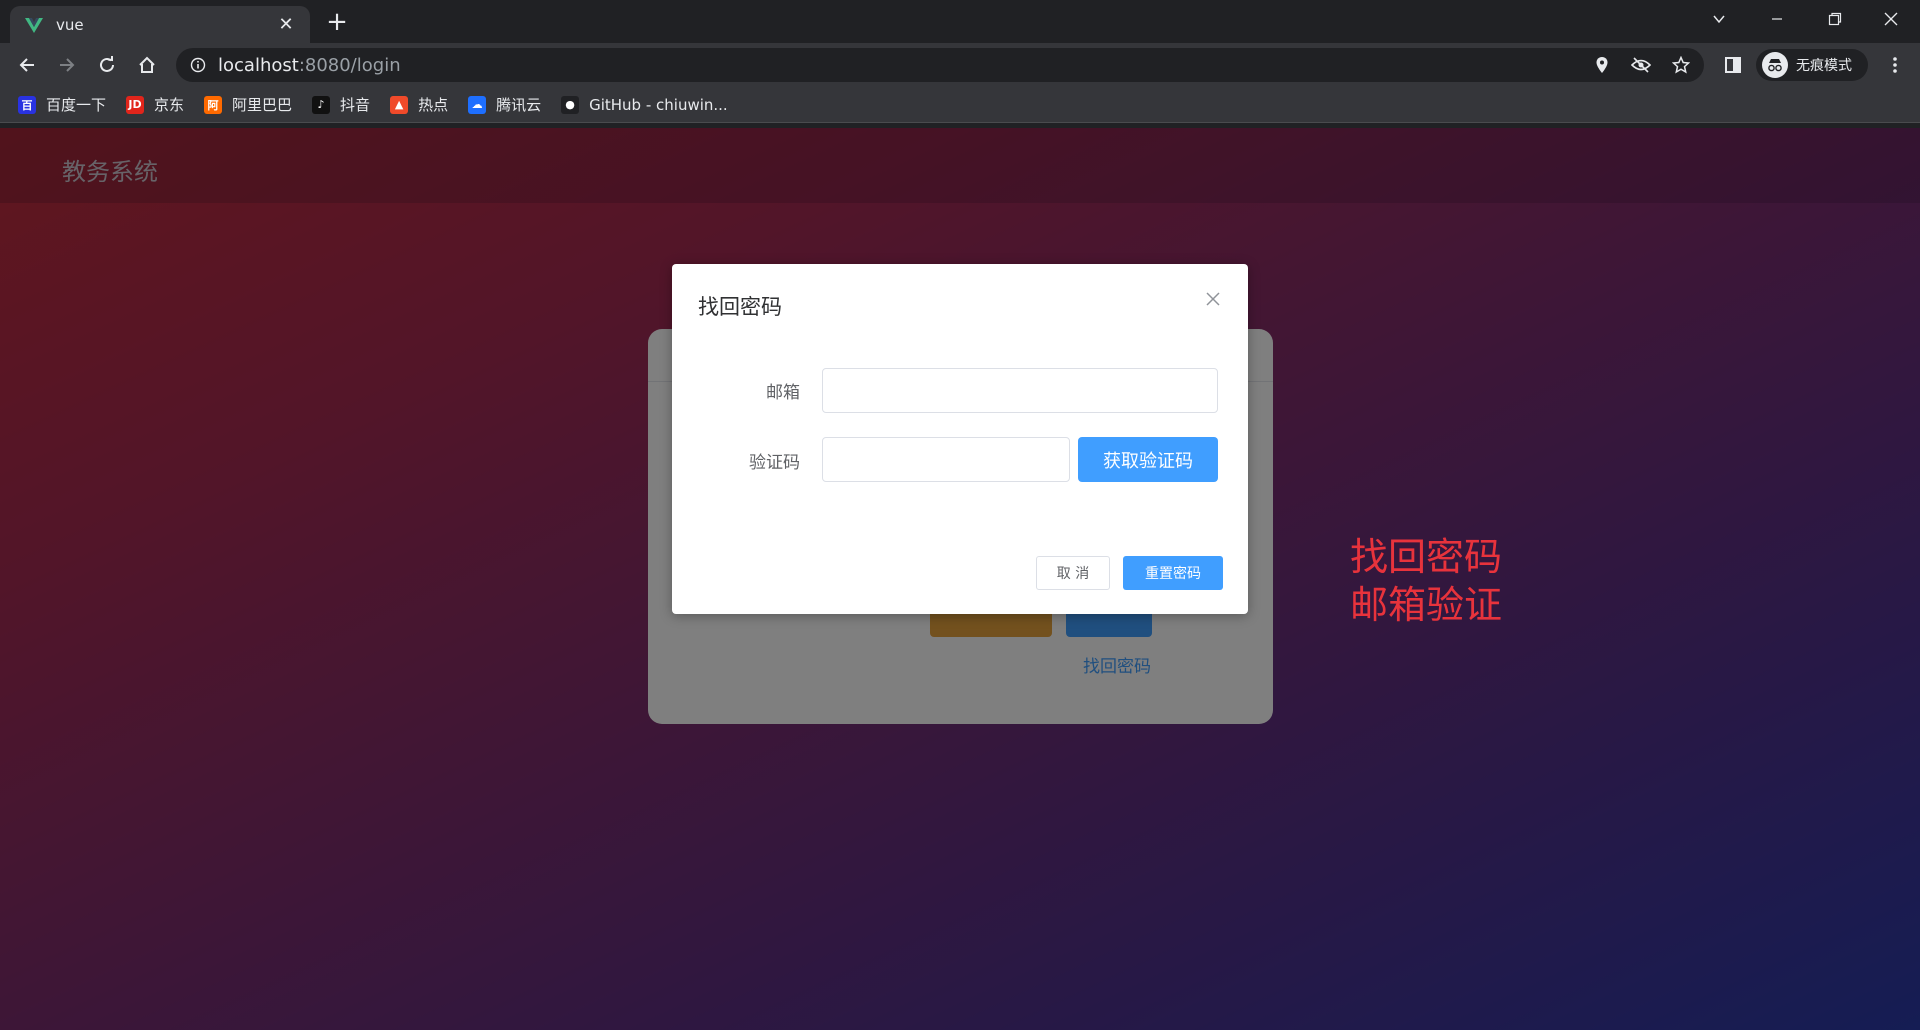 This screenshot has height=1030, width=1920. Describe the element at coordinates (740, 307) in the screenshot. I see `dialog-title: 找回密码` at that location.